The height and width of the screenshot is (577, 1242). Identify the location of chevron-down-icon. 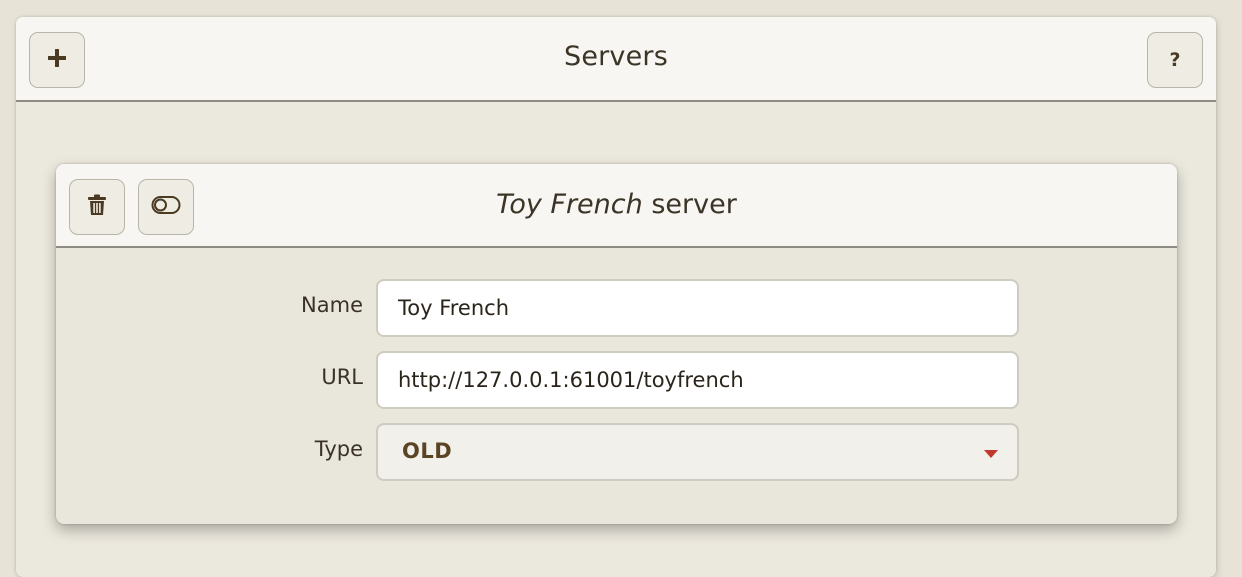
(991, 454).